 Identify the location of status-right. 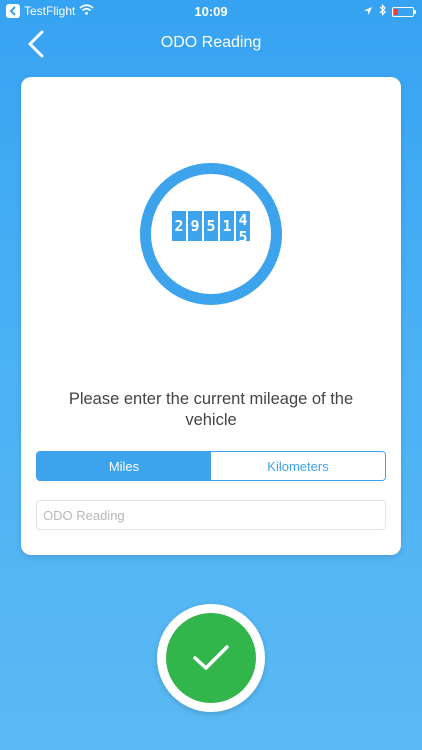
(389, 11).